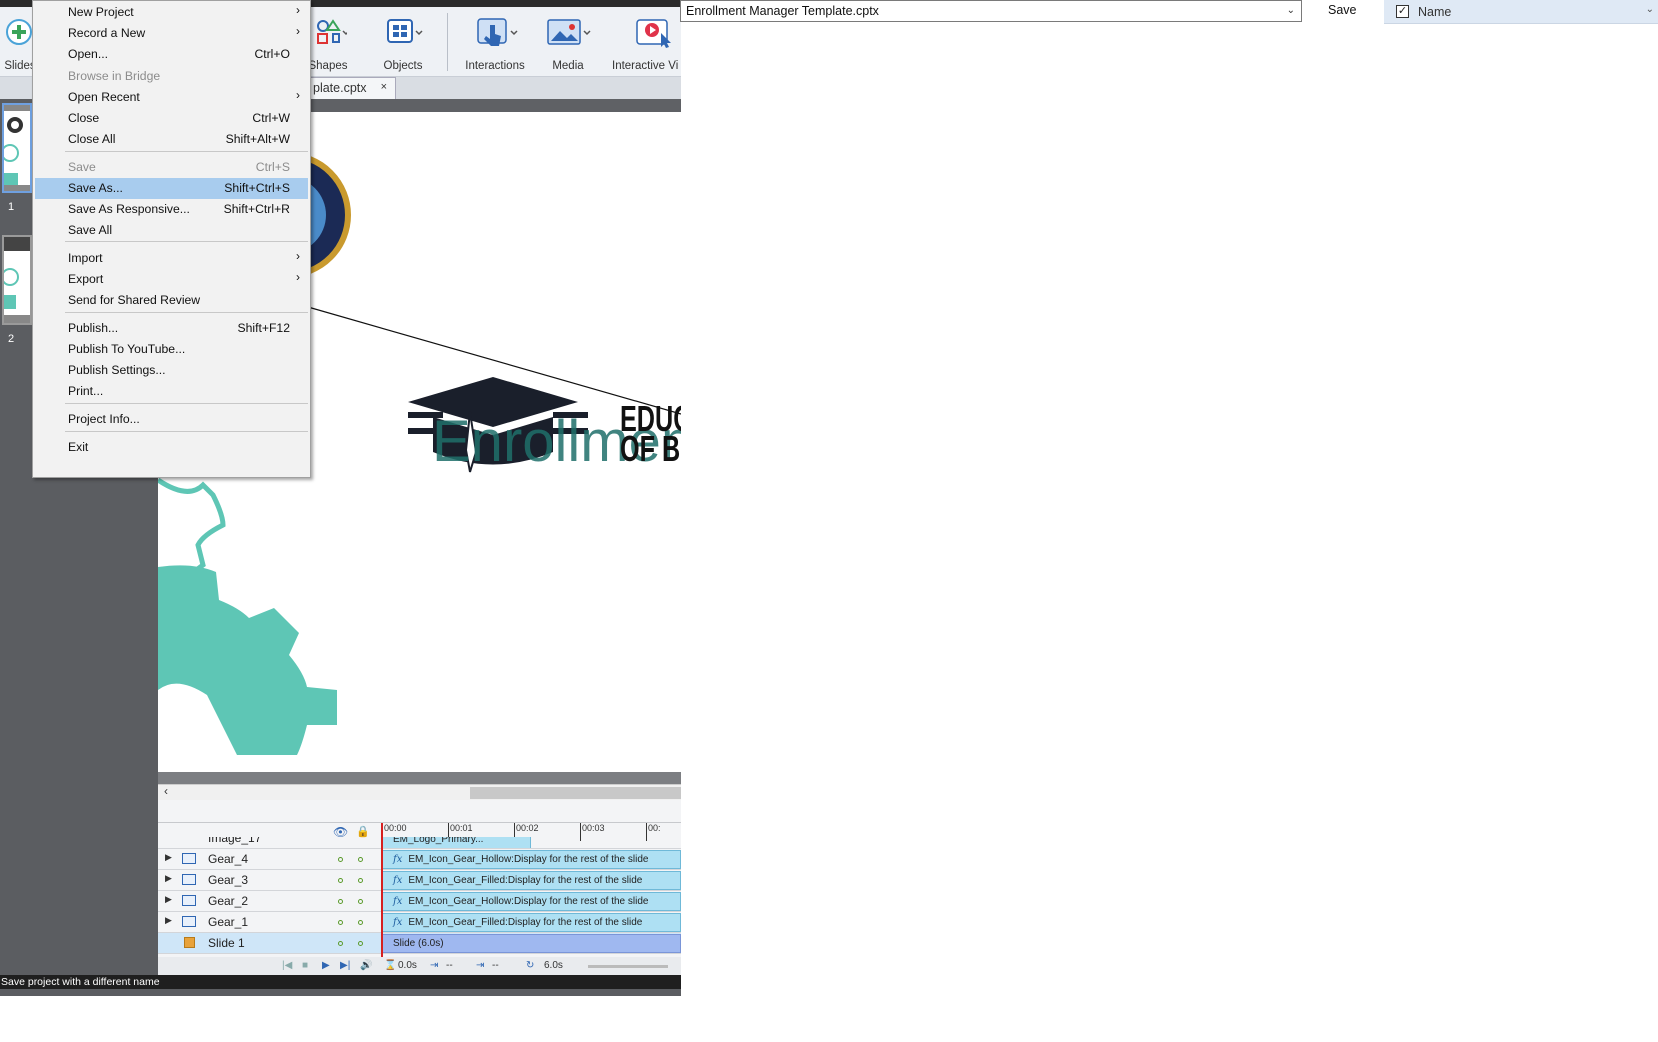 The height and width of the screenshot is (1042, 1658). What do you see at coordinates (171, 230) in the screenshot?
I see `menu-item-save-all: Save All` at bounding box center [171, 230].